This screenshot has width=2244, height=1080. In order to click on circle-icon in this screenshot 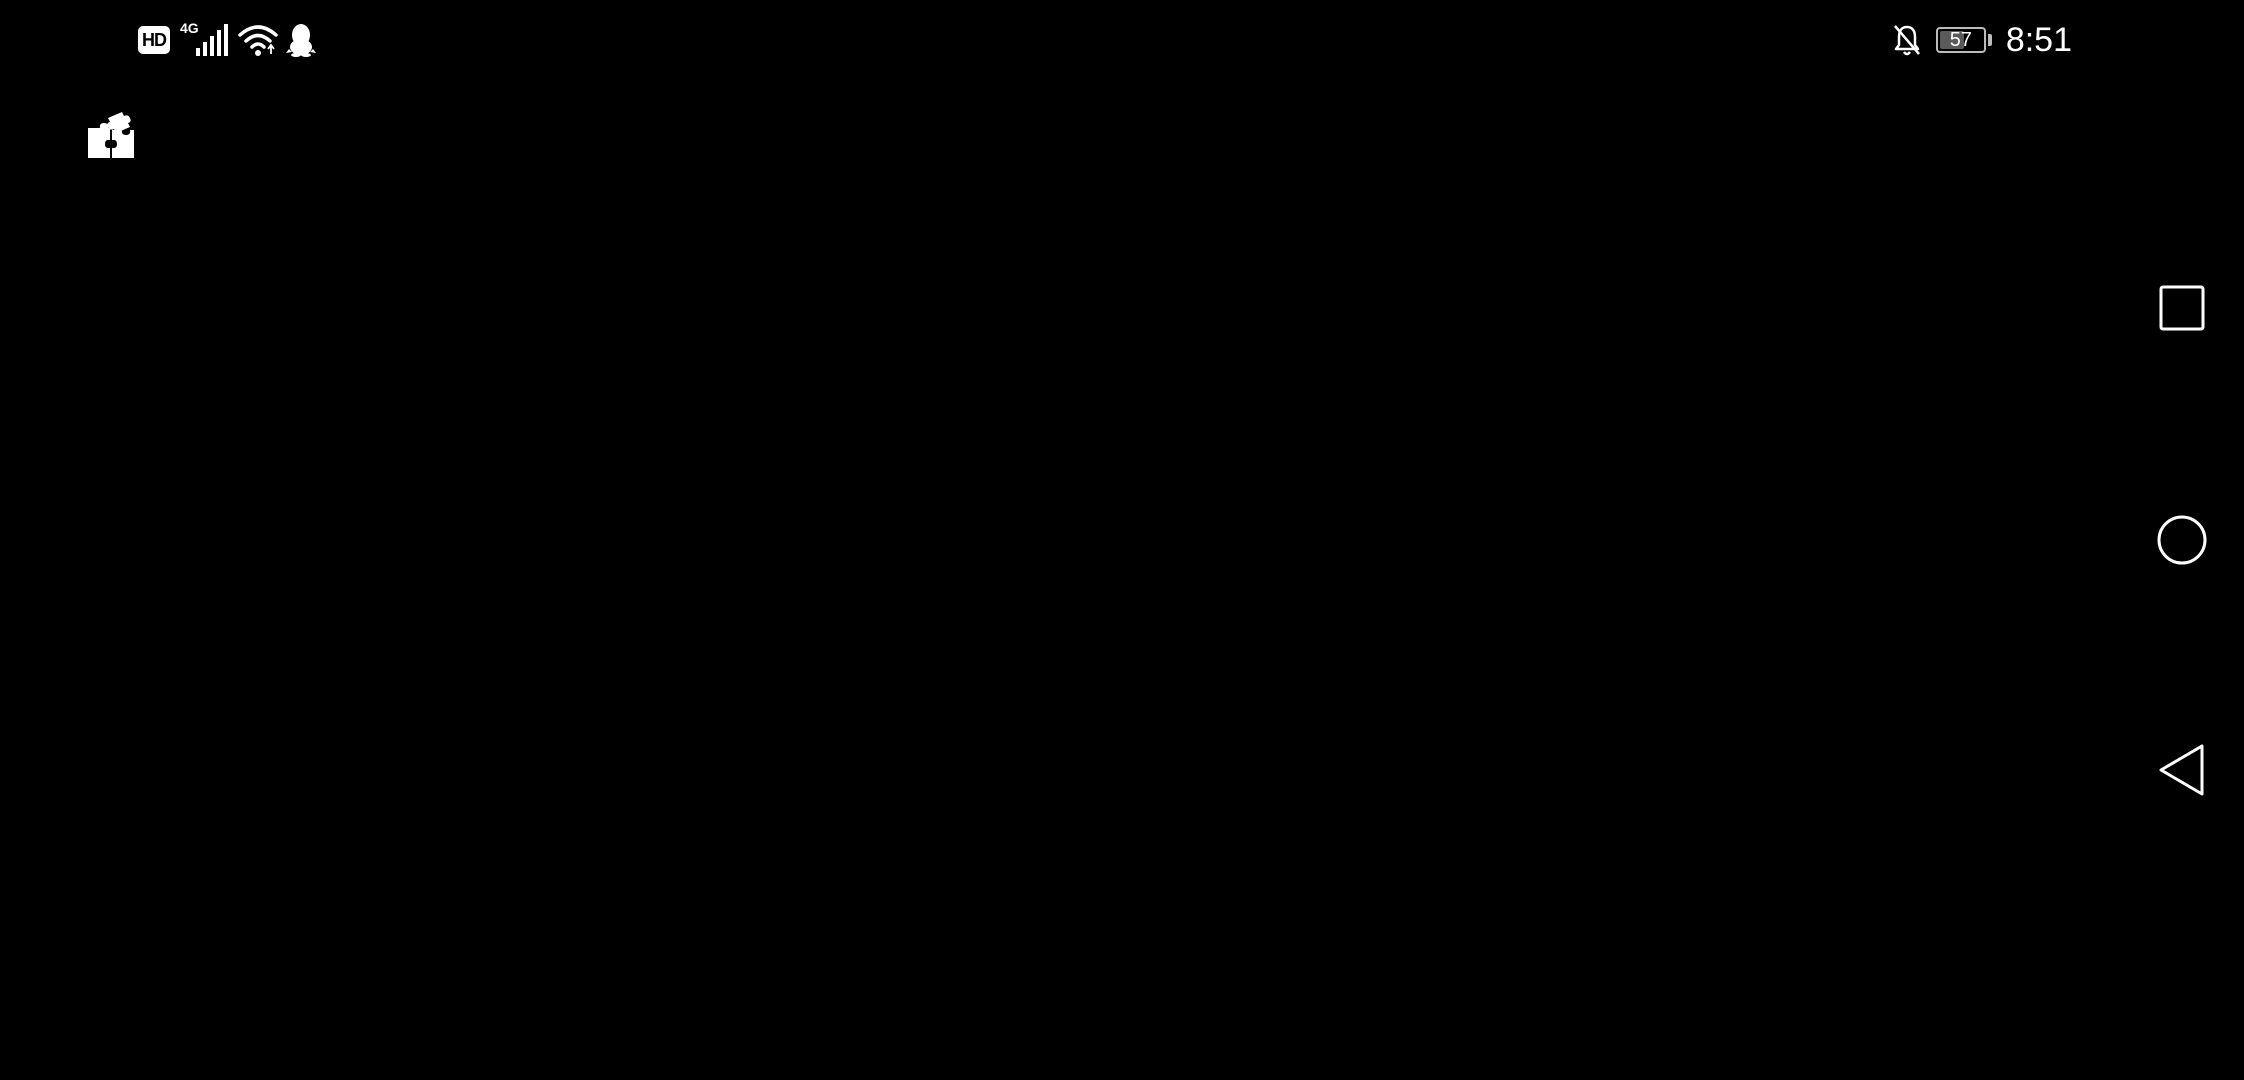, I will do `click(2182, 540)`.